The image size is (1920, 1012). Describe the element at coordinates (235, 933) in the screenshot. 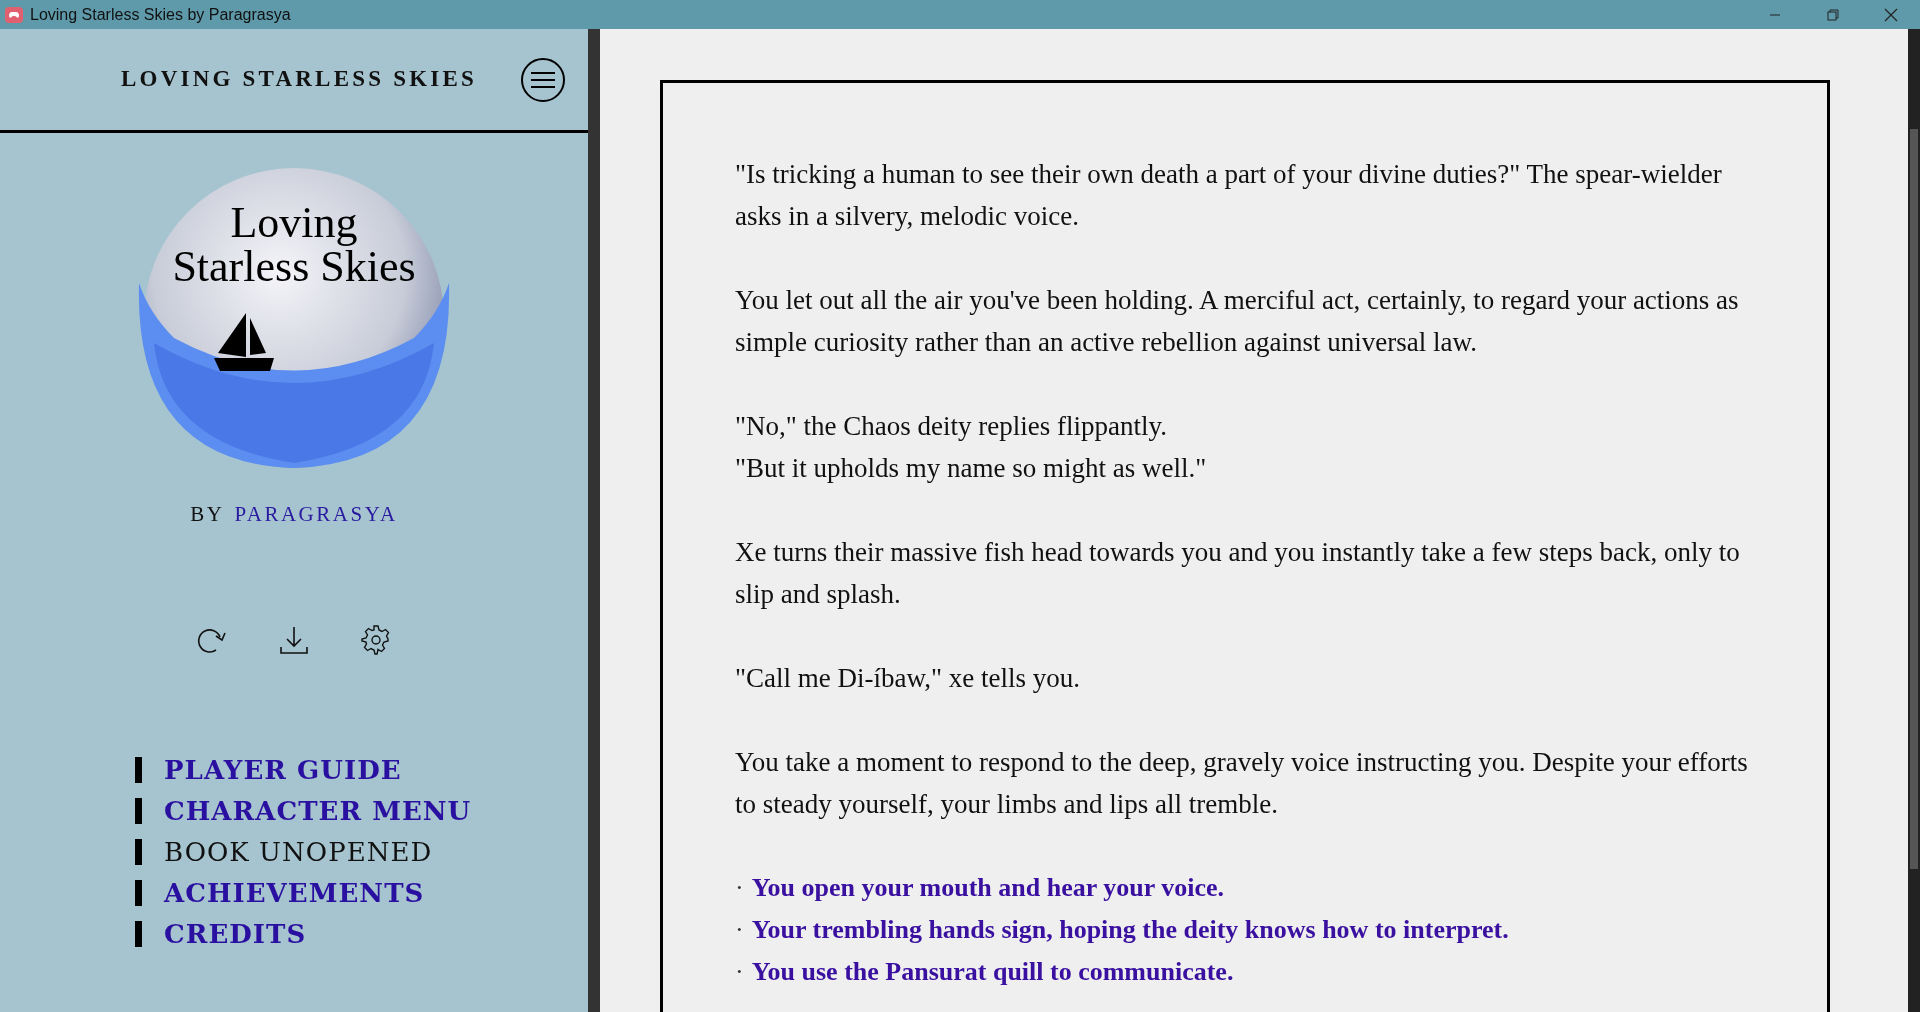

I see `nav-link: CREDITS` at that location.